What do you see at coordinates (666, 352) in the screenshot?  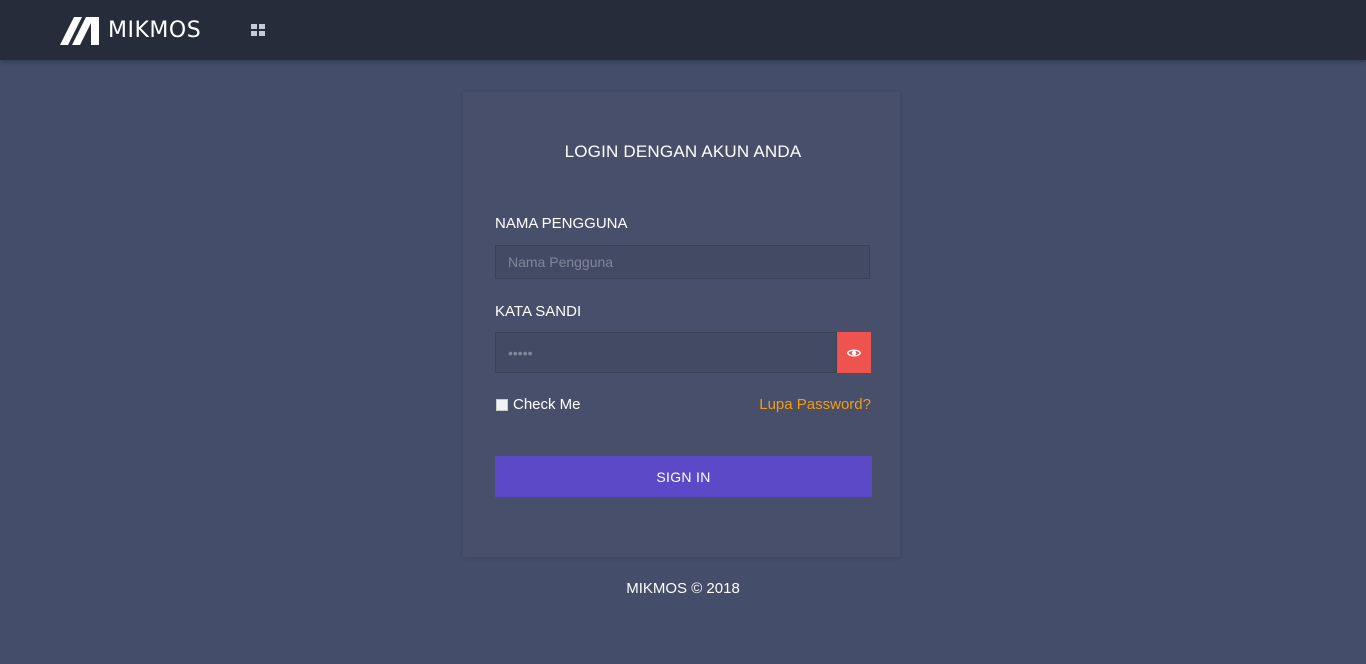 I see `password-input` at bounding box center [666, 352].